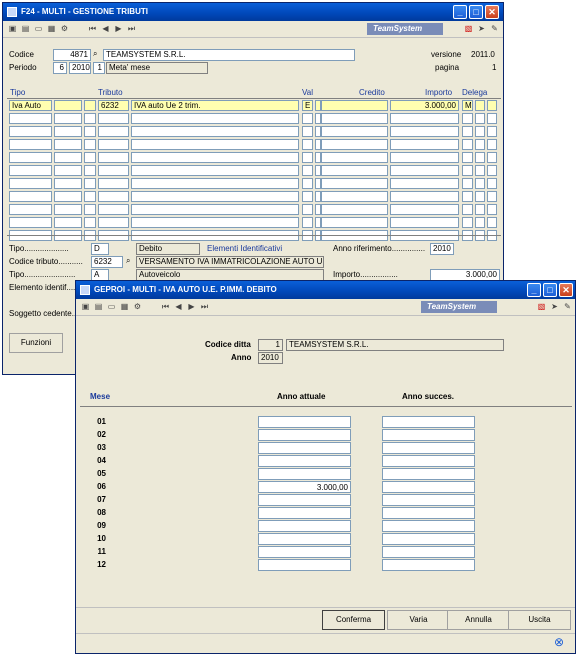  I want to click on varia-button: Varia, so click(418, 620).